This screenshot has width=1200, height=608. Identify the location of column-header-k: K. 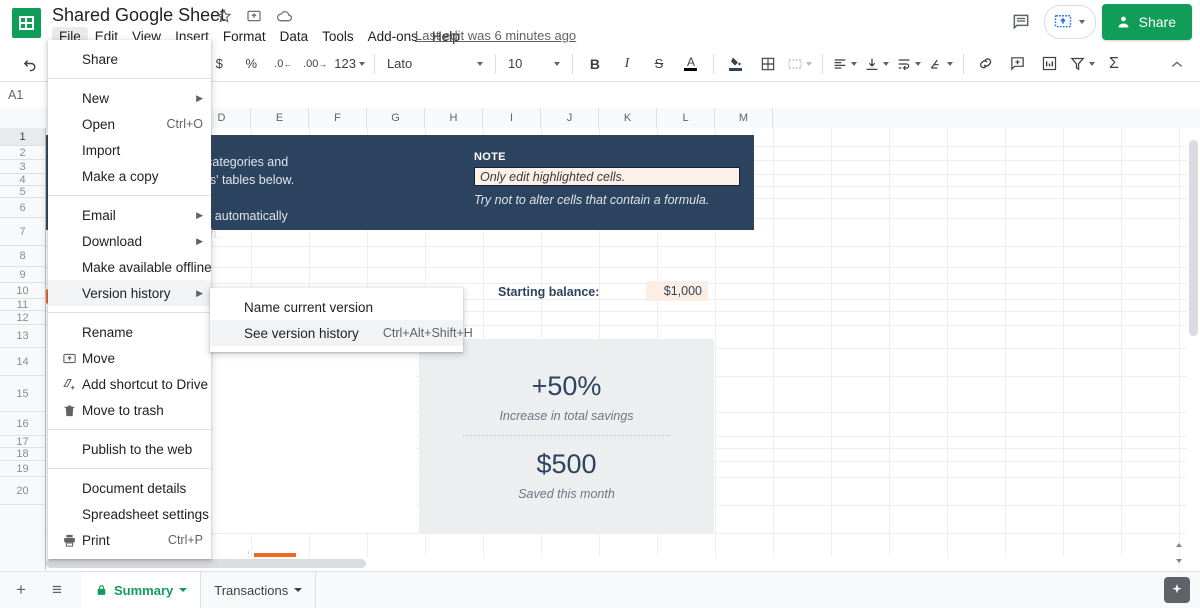
(628, 118).